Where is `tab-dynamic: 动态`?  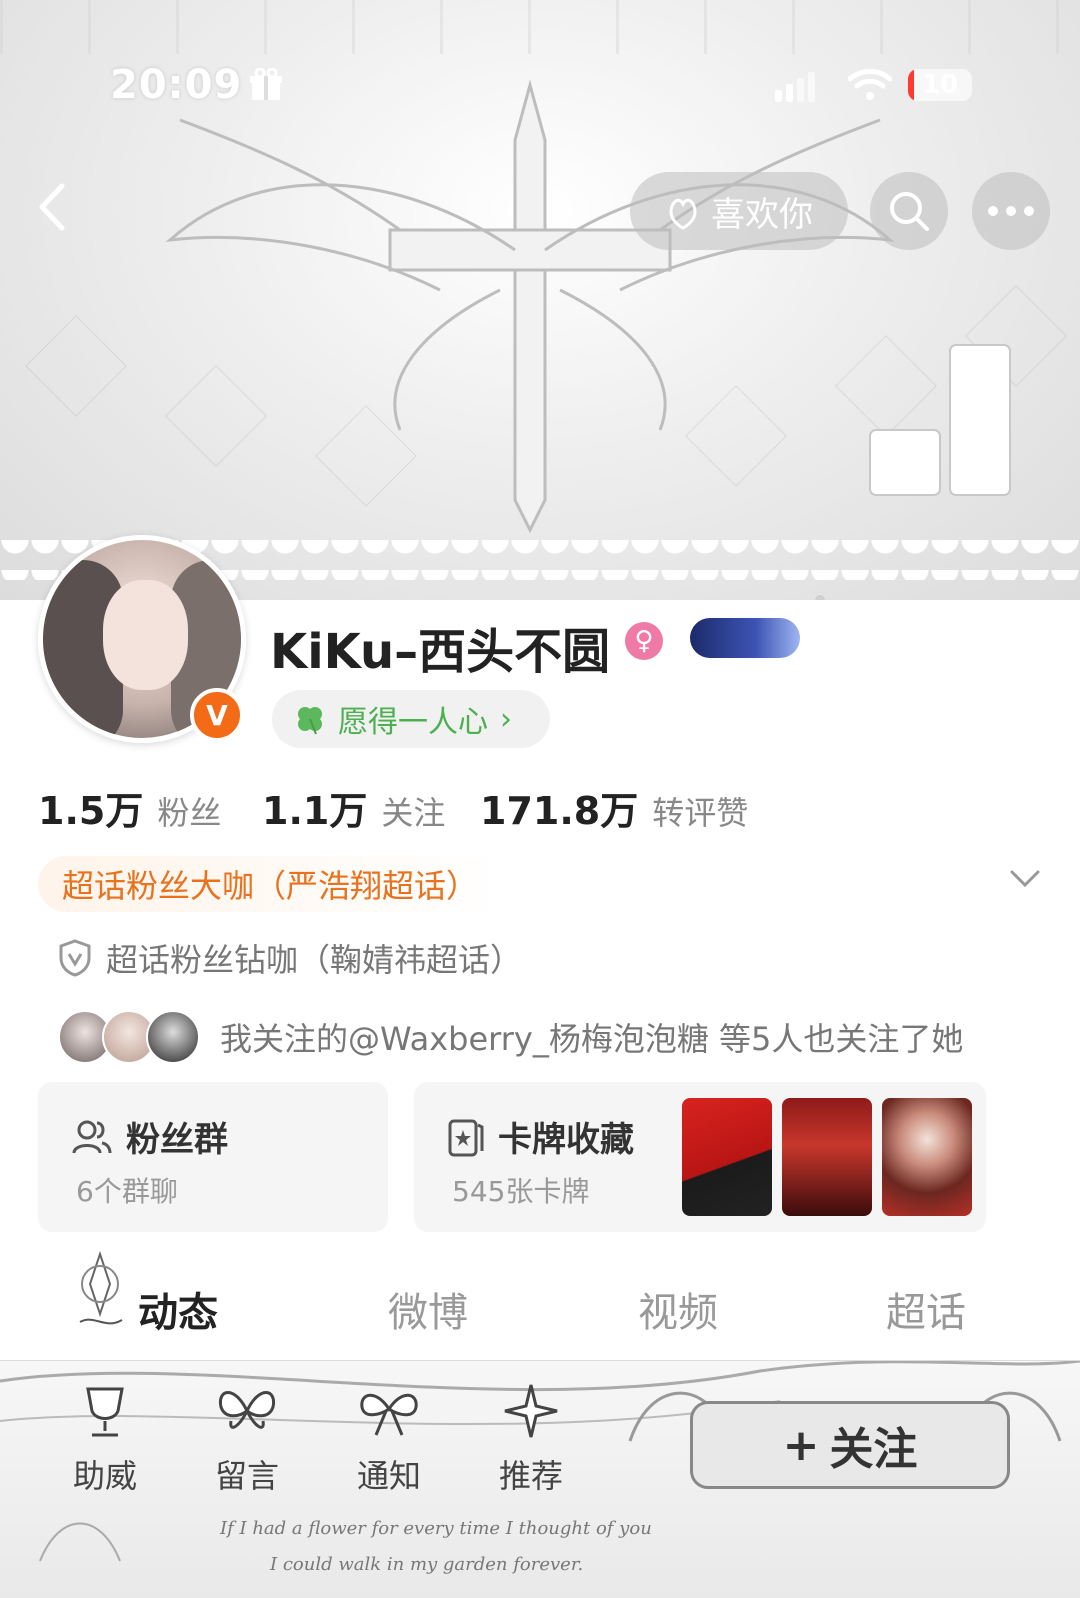 tab-dynamic: 动态 is located at coordinates (178, 1309).